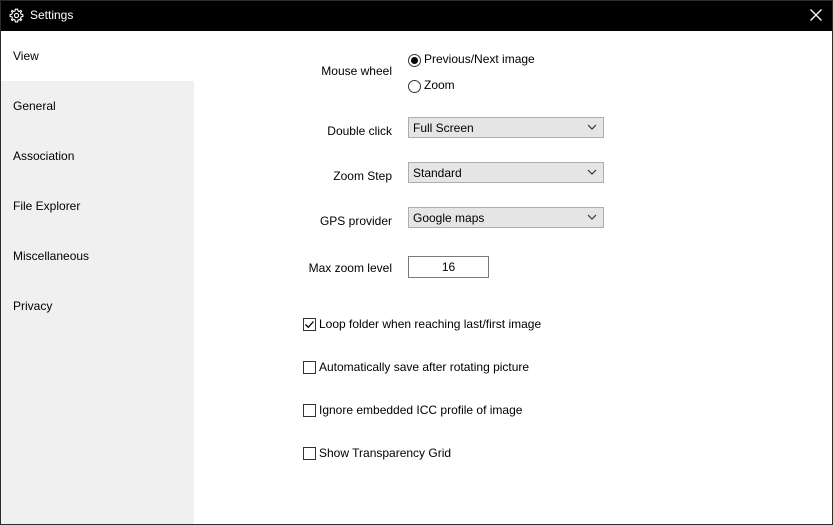  I want to click on title-bar: Settings, so click(416, 15).